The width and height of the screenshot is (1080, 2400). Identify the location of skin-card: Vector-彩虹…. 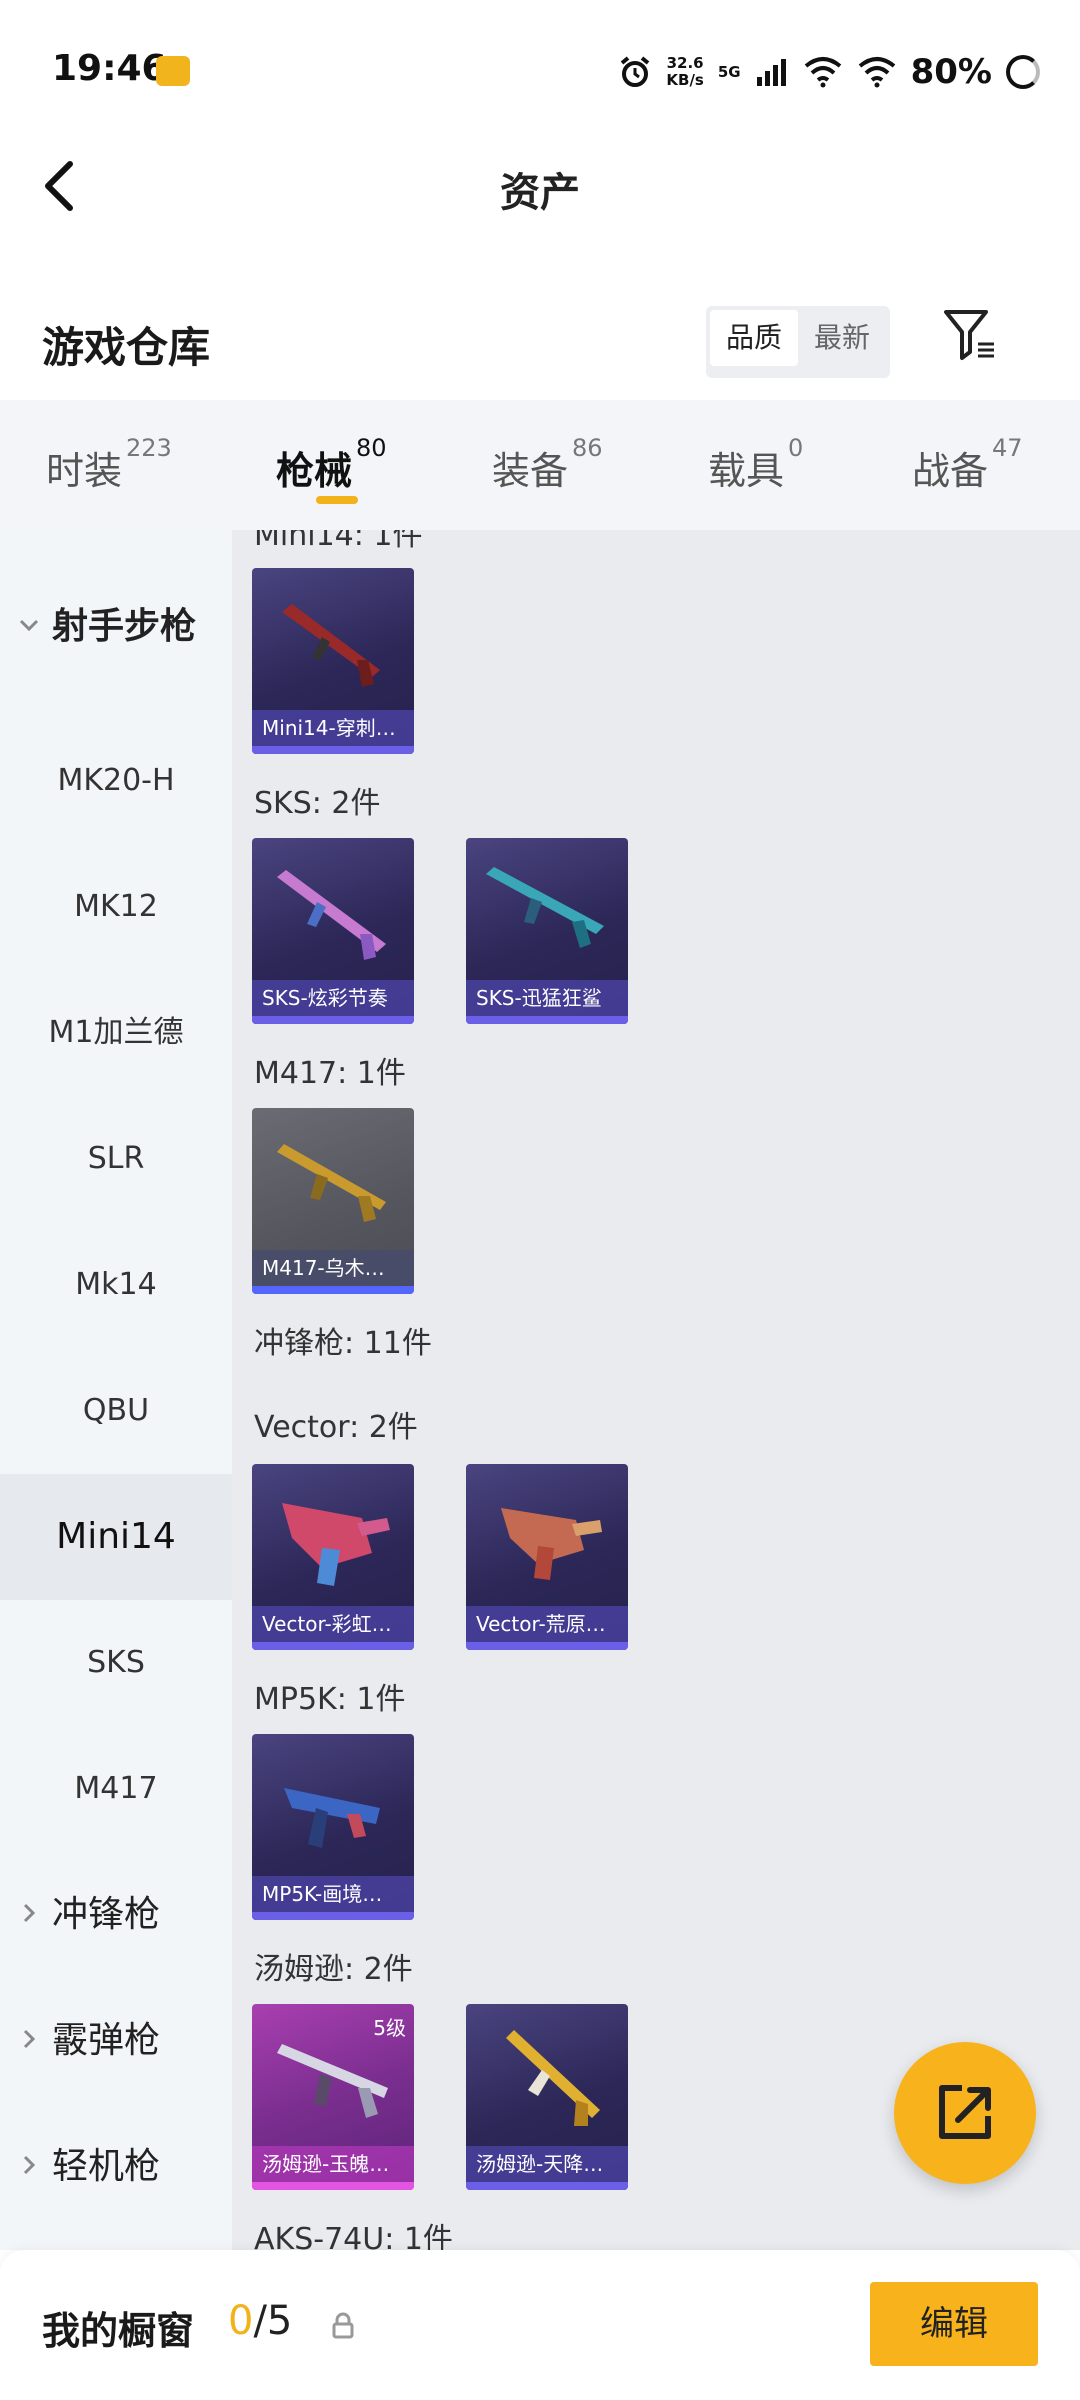
(333, 1557).